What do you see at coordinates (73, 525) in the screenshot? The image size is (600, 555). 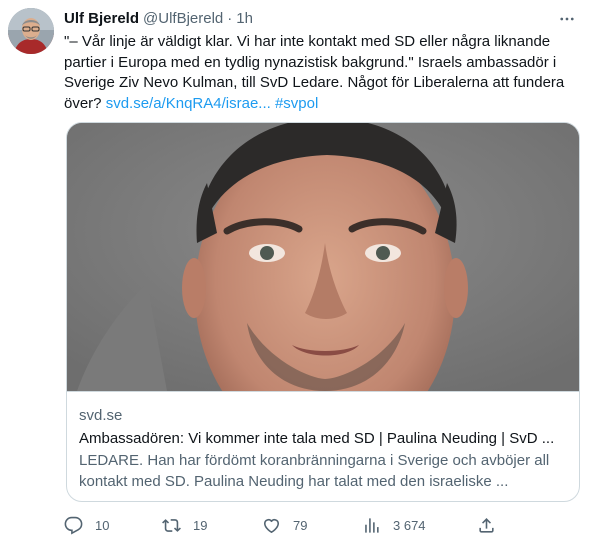 I see `reply-icon` at bounding box center [73, 525].